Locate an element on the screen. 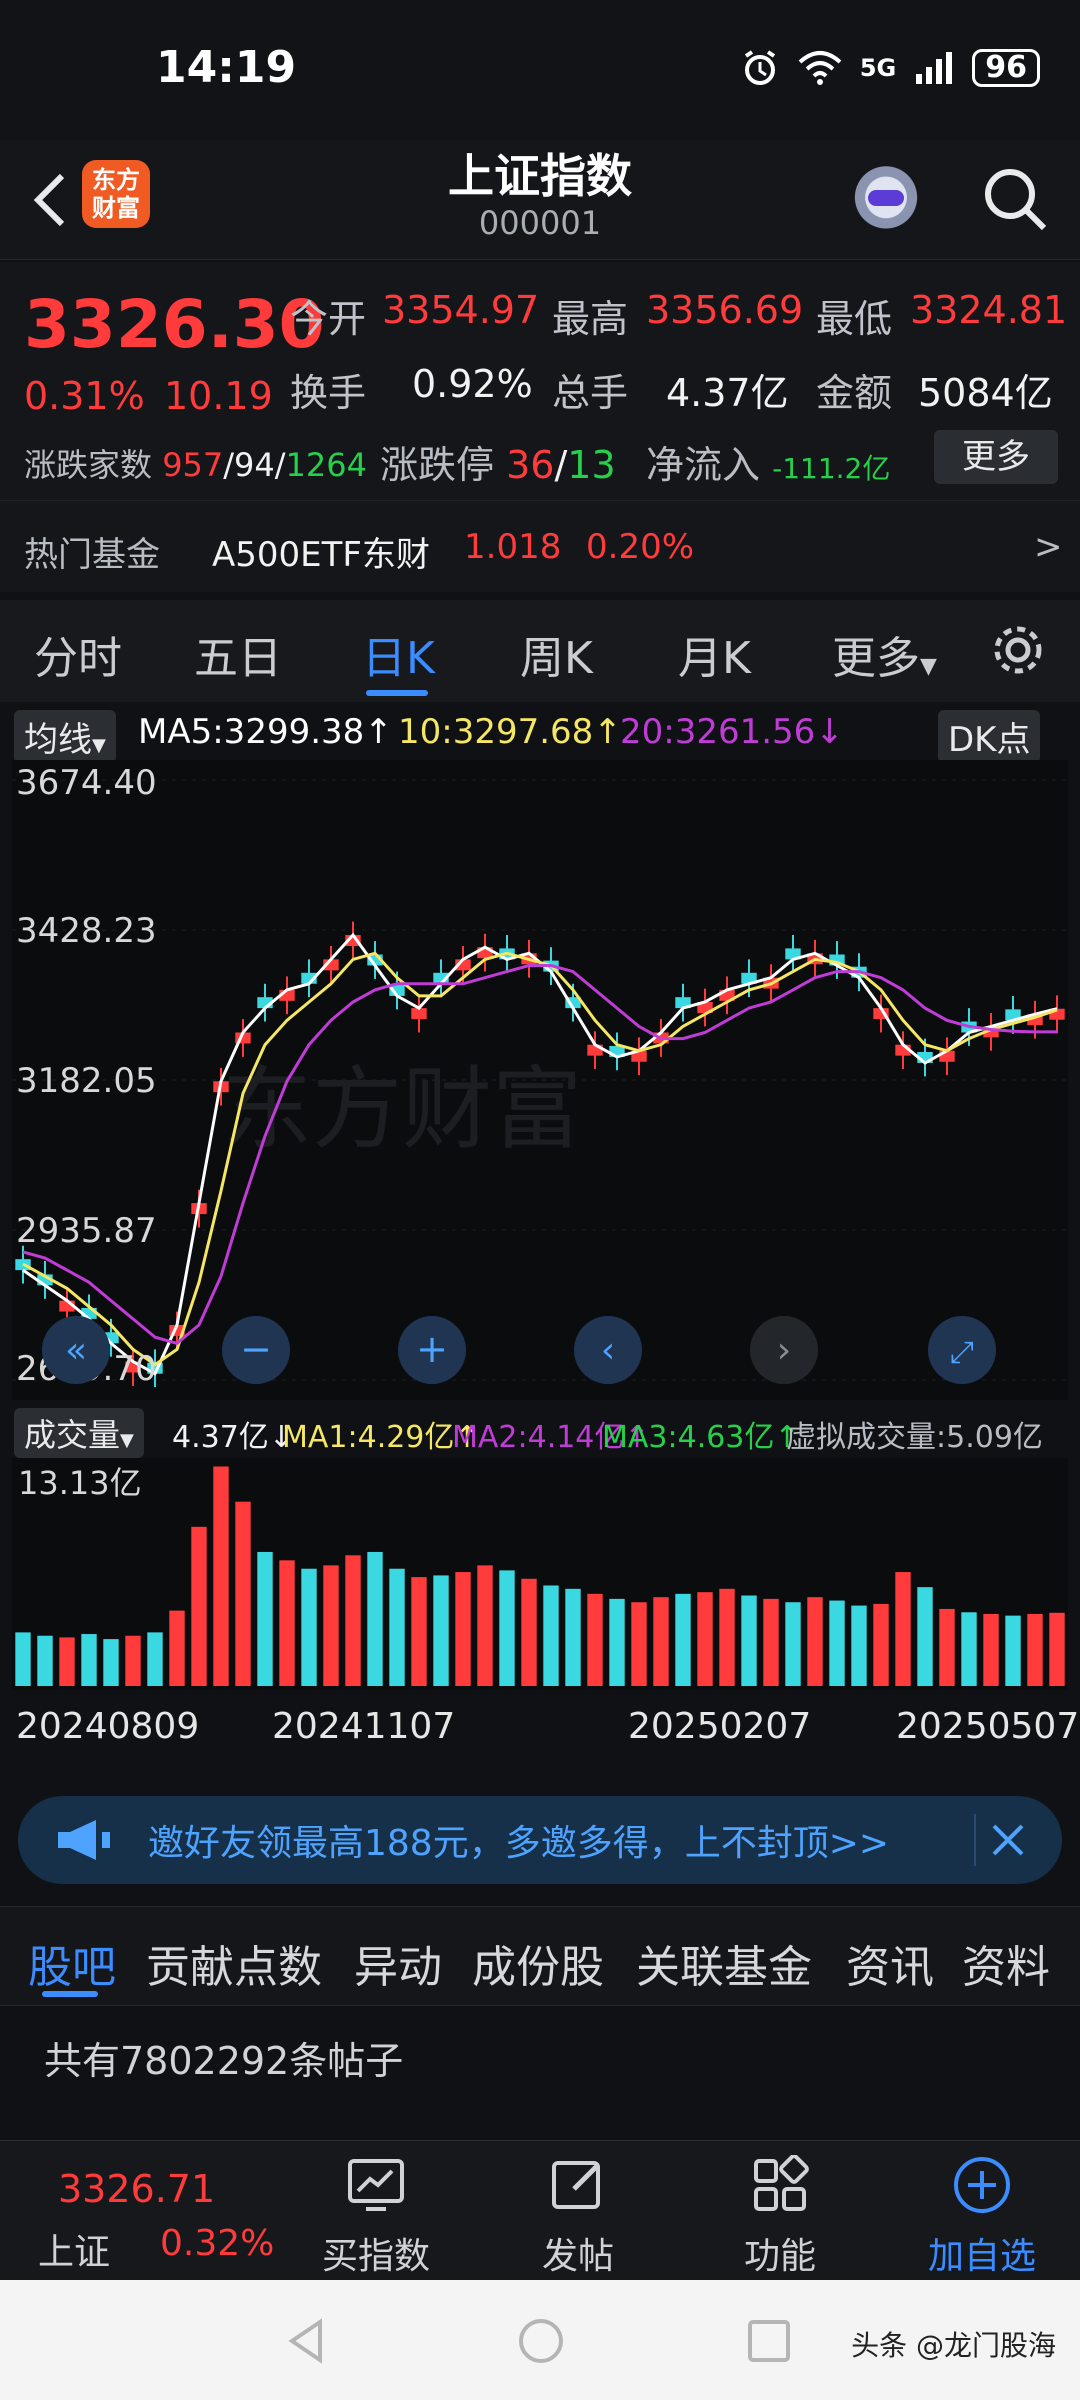 This screenshot has height=2400, width=1080. dropdown-icon: ▼ is located at coordinates (99, 745).